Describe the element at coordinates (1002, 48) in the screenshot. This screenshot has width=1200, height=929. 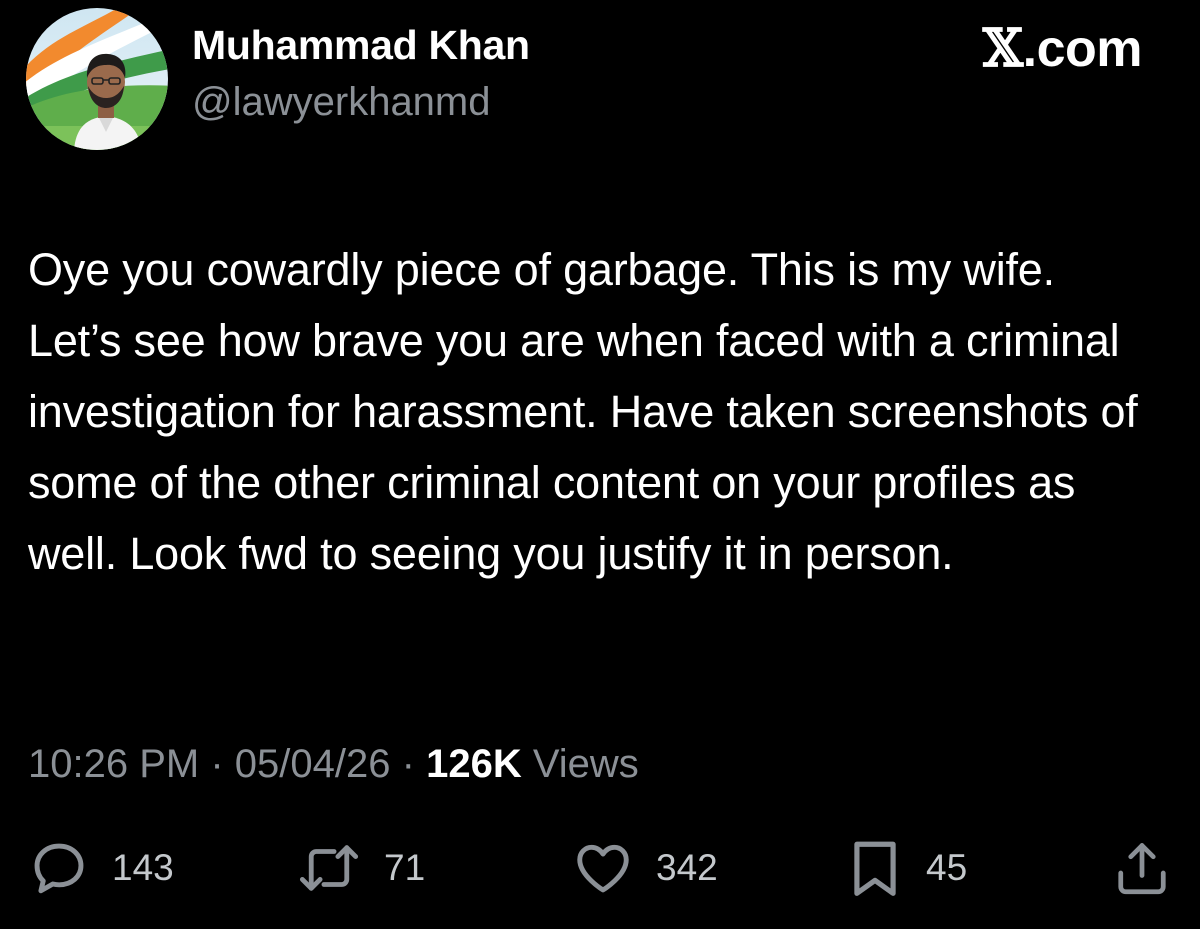
I see `x-logo-icon: 𝕏` at that location.